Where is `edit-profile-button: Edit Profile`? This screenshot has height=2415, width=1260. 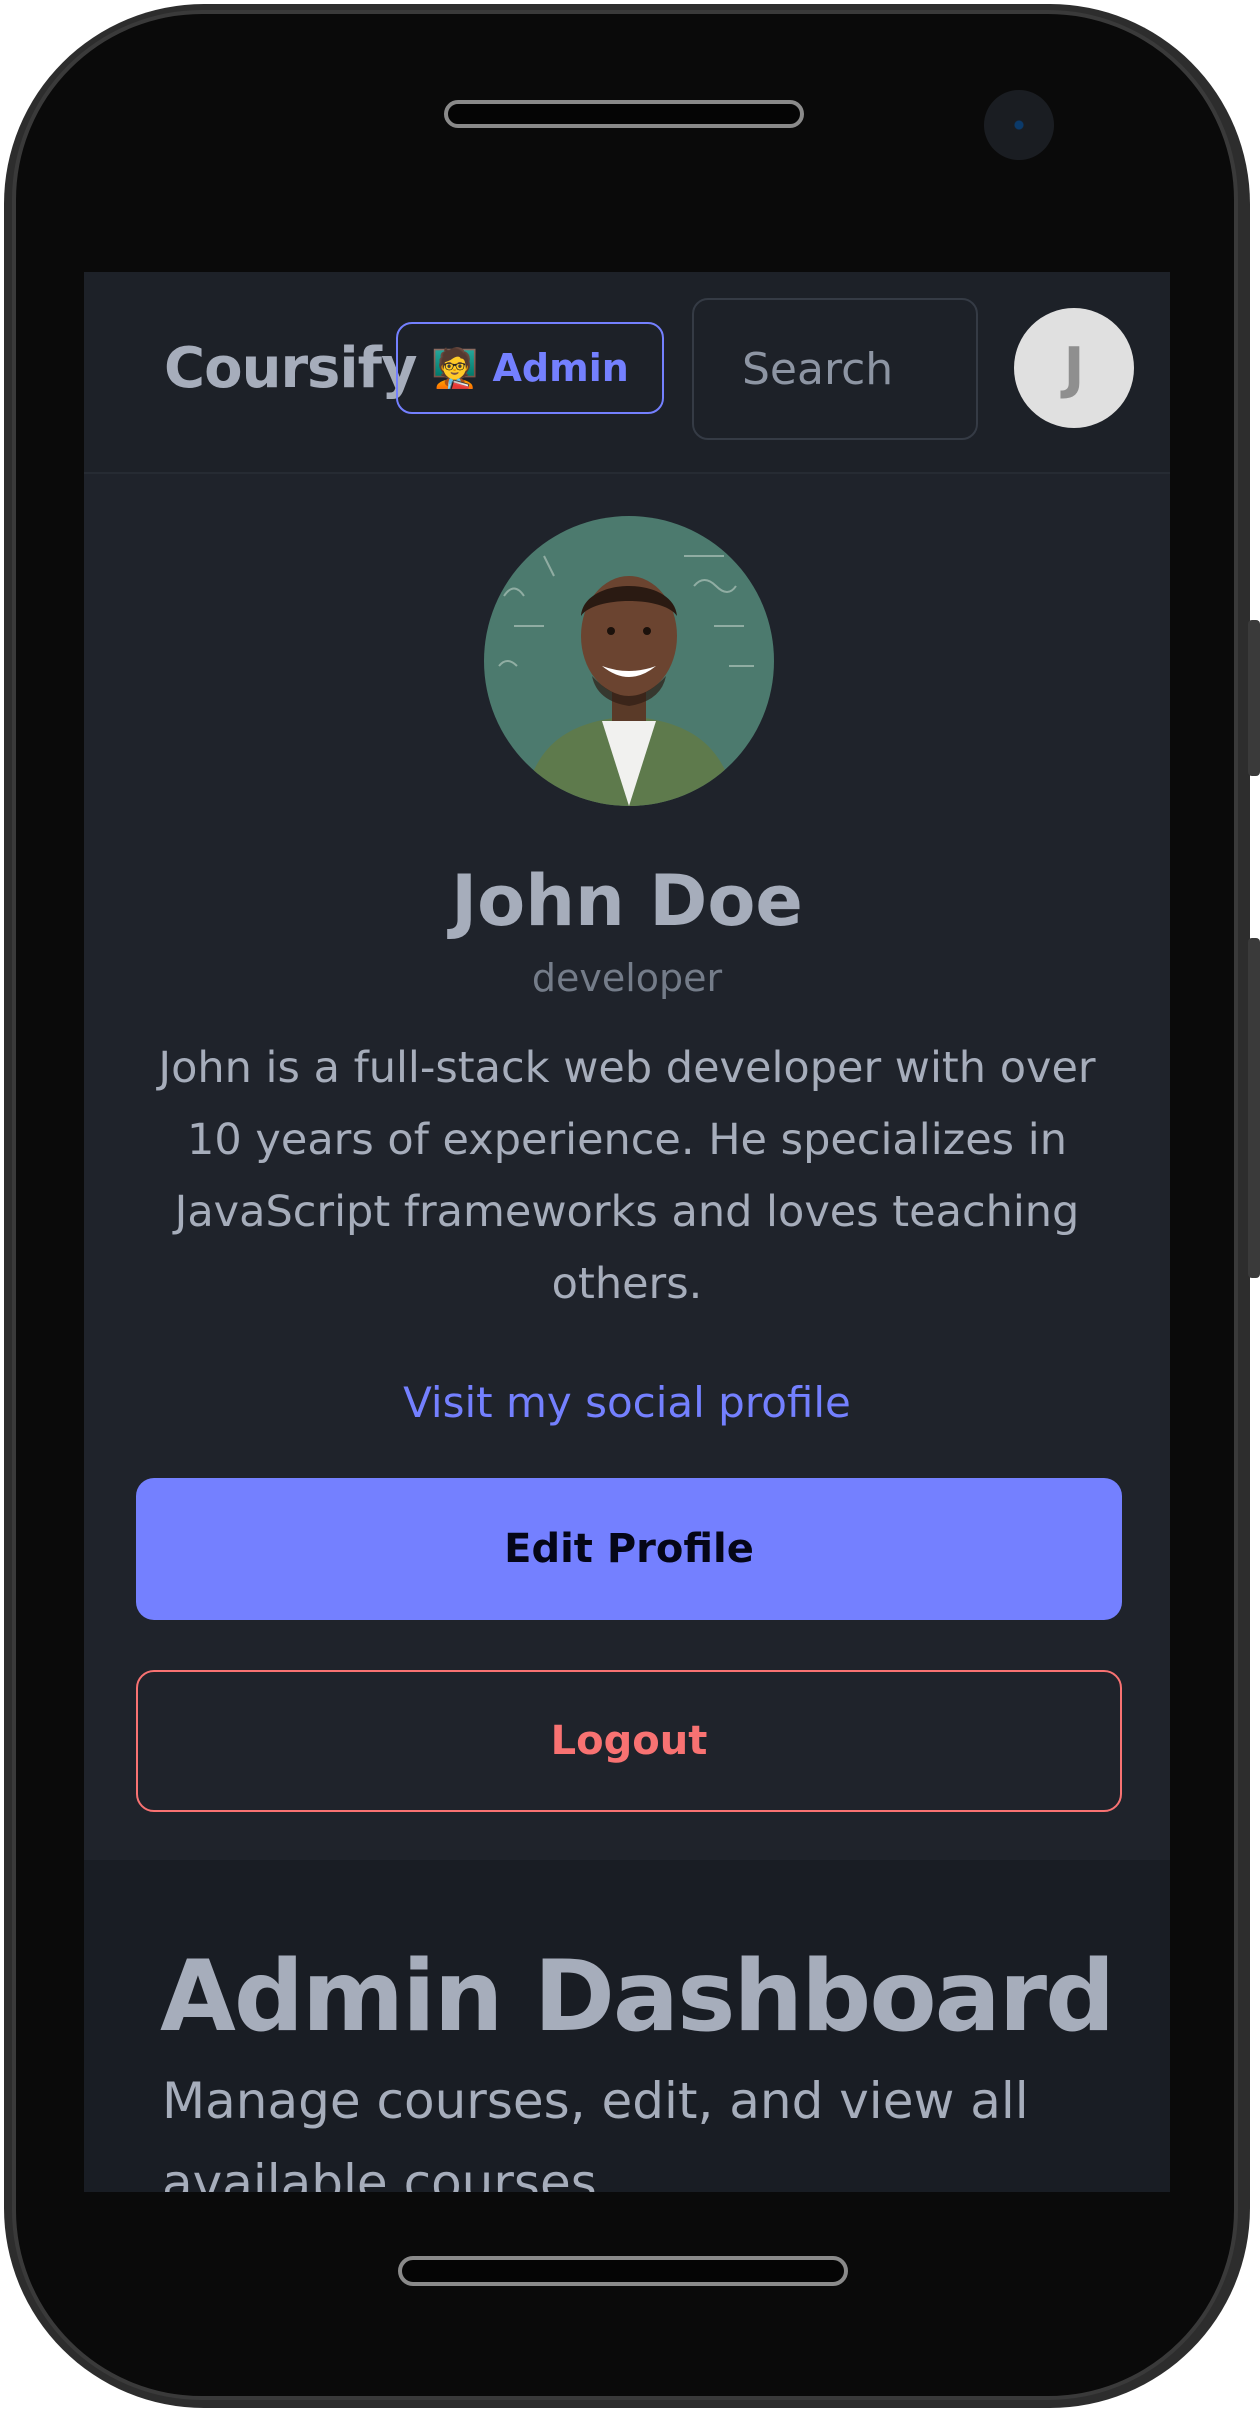 edit-profile-button: Edit Profile is located at coordinates (629, 1549).